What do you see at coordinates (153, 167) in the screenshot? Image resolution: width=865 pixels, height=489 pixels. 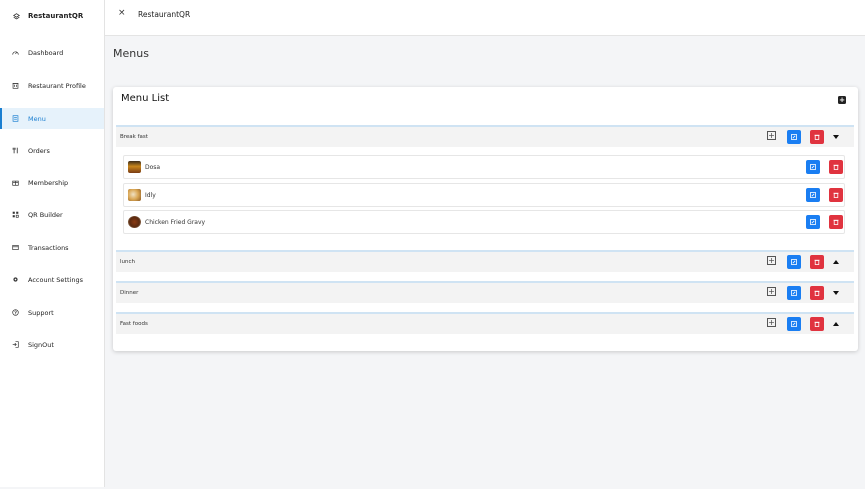 I see `item-name: Dosa` at bounding box center [153, 167].